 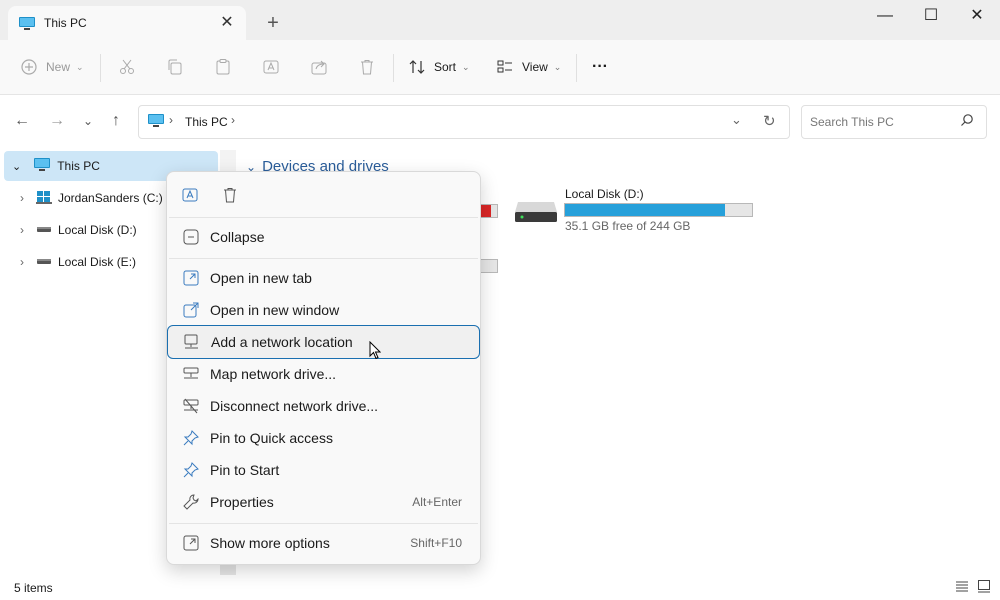 What do you see at coordinates (736, 120) in the screenshot?
I see `address-dropdown-icon: ⌄` at bounding box center [736, 120].